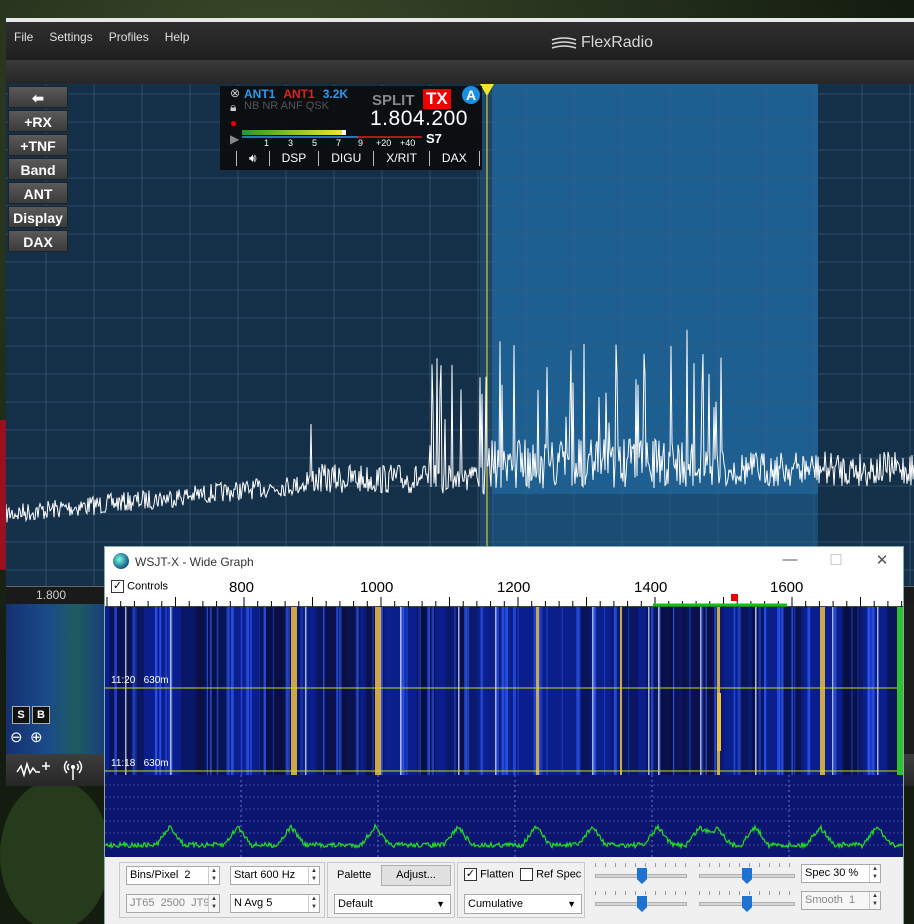 The height and width of the screenshot is (924, 914). What do you see at coordinates (121, 561) in the screenshot?
I see `wsjtx-logo-icon` at bounding box center [121, 561].